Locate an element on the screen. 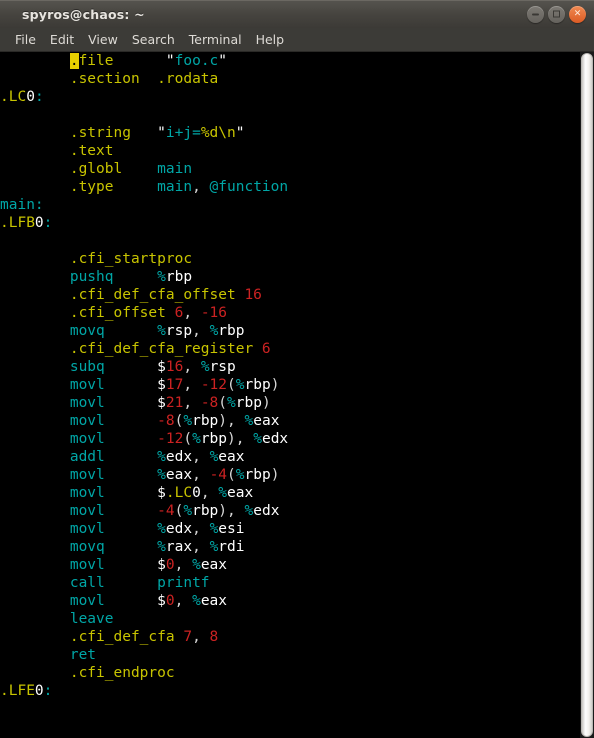 Image resolution: width=594 pixels, height=738 pixels. code-token: 6 is located at coordinates (266, 349).